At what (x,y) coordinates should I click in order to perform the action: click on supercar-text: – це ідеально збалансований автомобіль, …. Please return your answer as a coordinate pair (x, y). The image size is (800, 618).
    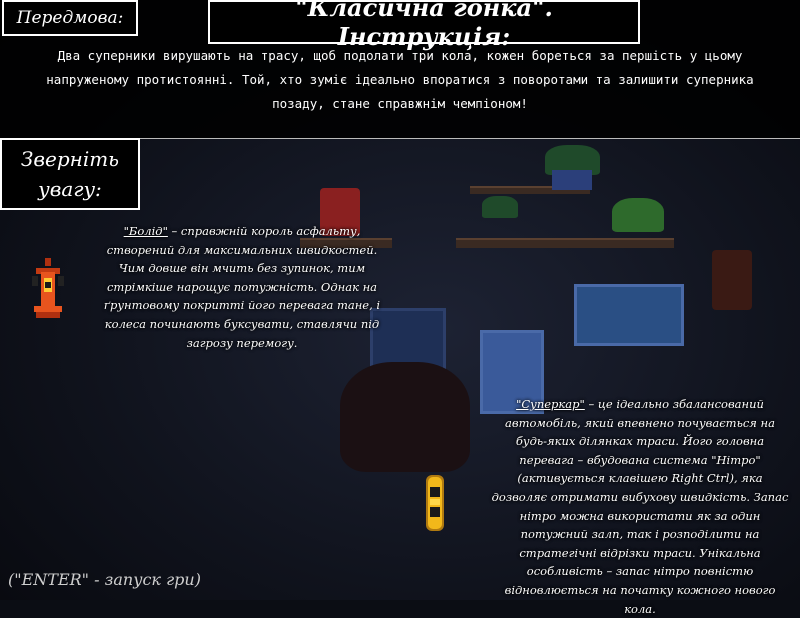
    Looking at the image, I should click on (640, 506).